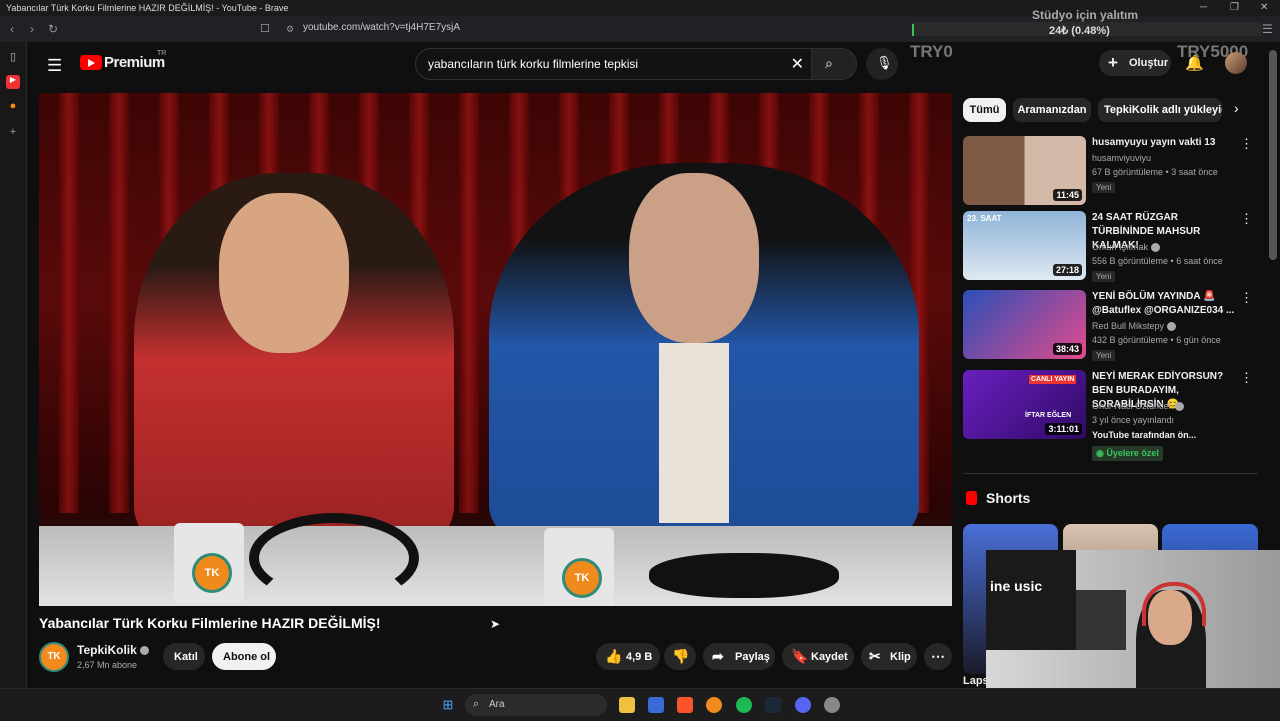 The height and width of the screenshot is (721, 1280). Describe the element at coordinates (334, 558) in the screenshot. I see `headphones` at that location.